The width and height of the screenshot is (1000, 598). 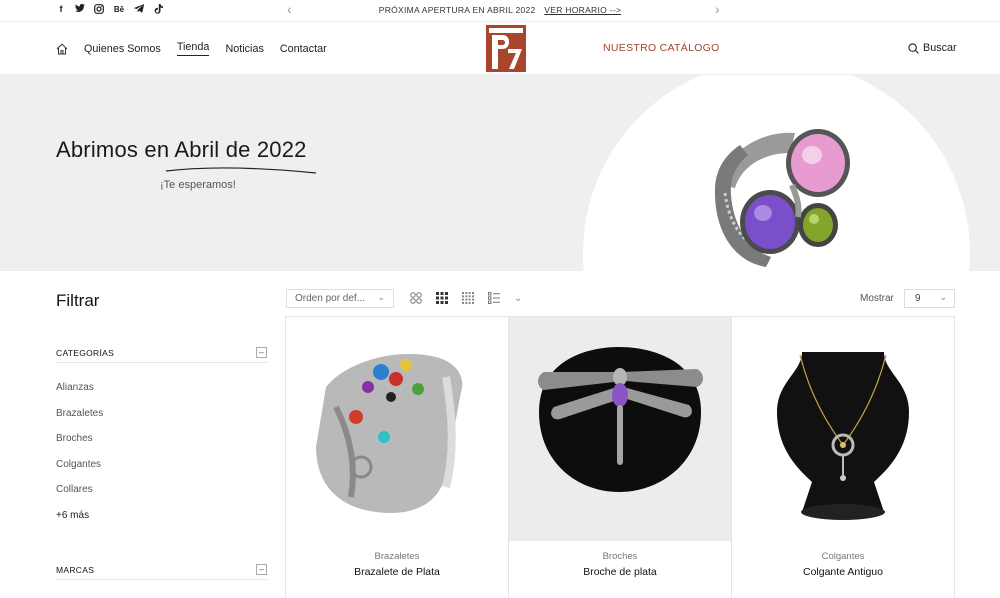 I want to click on show-more-categories: +6 más, so click(x=79, y=523).